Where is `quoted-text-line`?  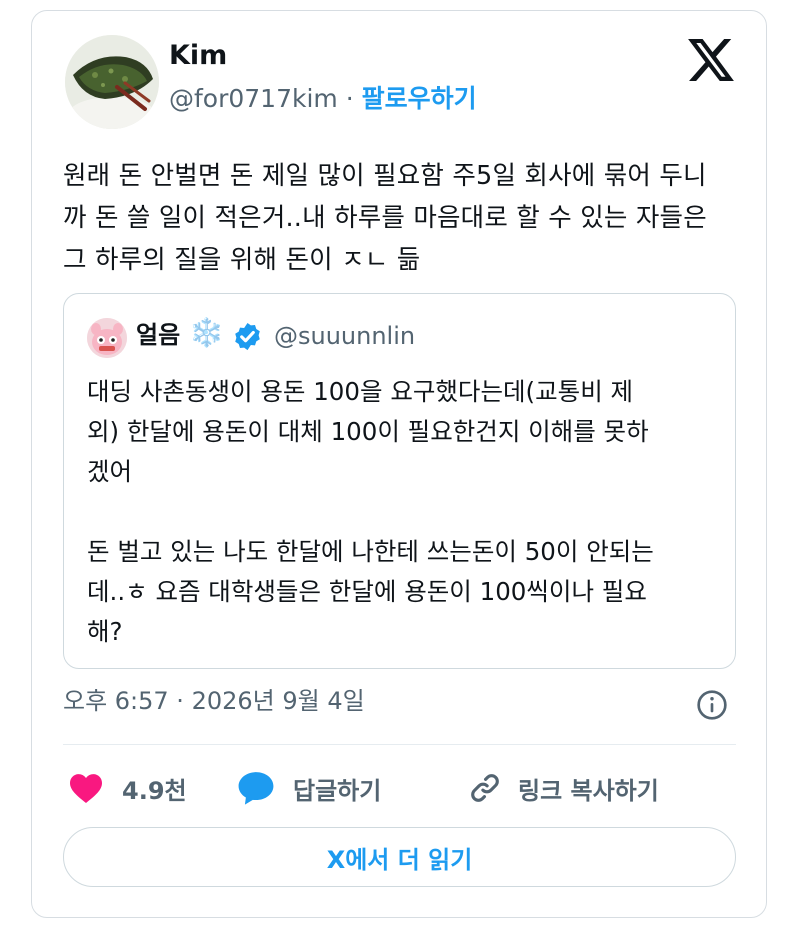 quoted-text-line is located at coordinates (402, 512).